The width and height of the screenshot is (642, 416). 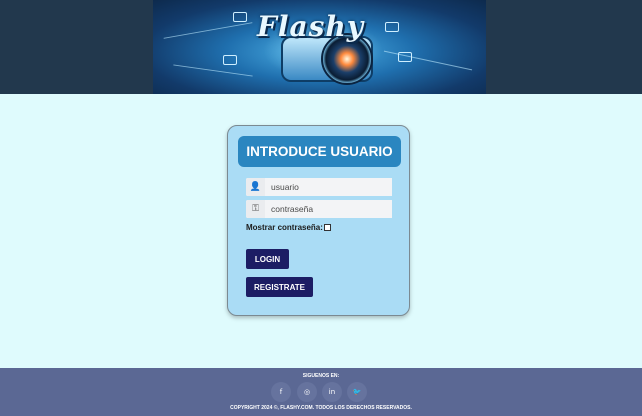 I want to click on linkedin-icon: in, so click(x=332, y=392).